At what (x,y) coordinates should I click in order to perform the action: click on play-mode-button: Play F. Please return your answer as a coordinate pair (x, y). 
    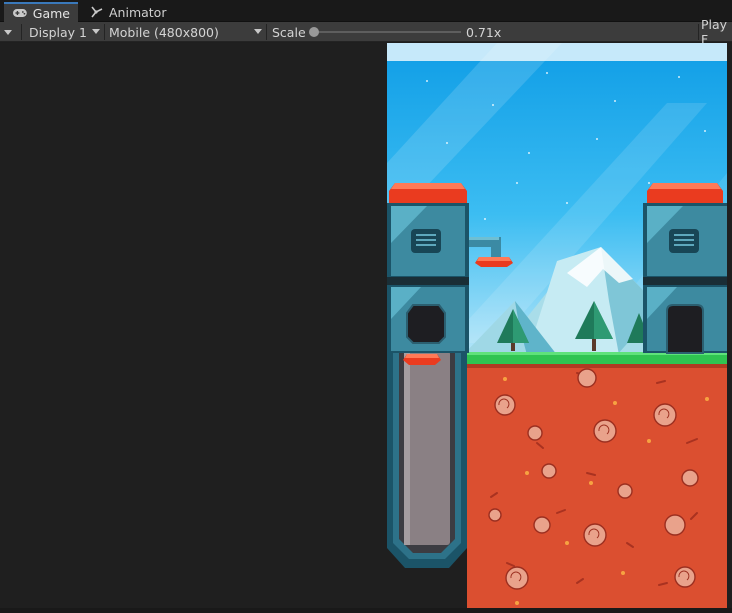
    Looking at the image, I should click on (716, 32).